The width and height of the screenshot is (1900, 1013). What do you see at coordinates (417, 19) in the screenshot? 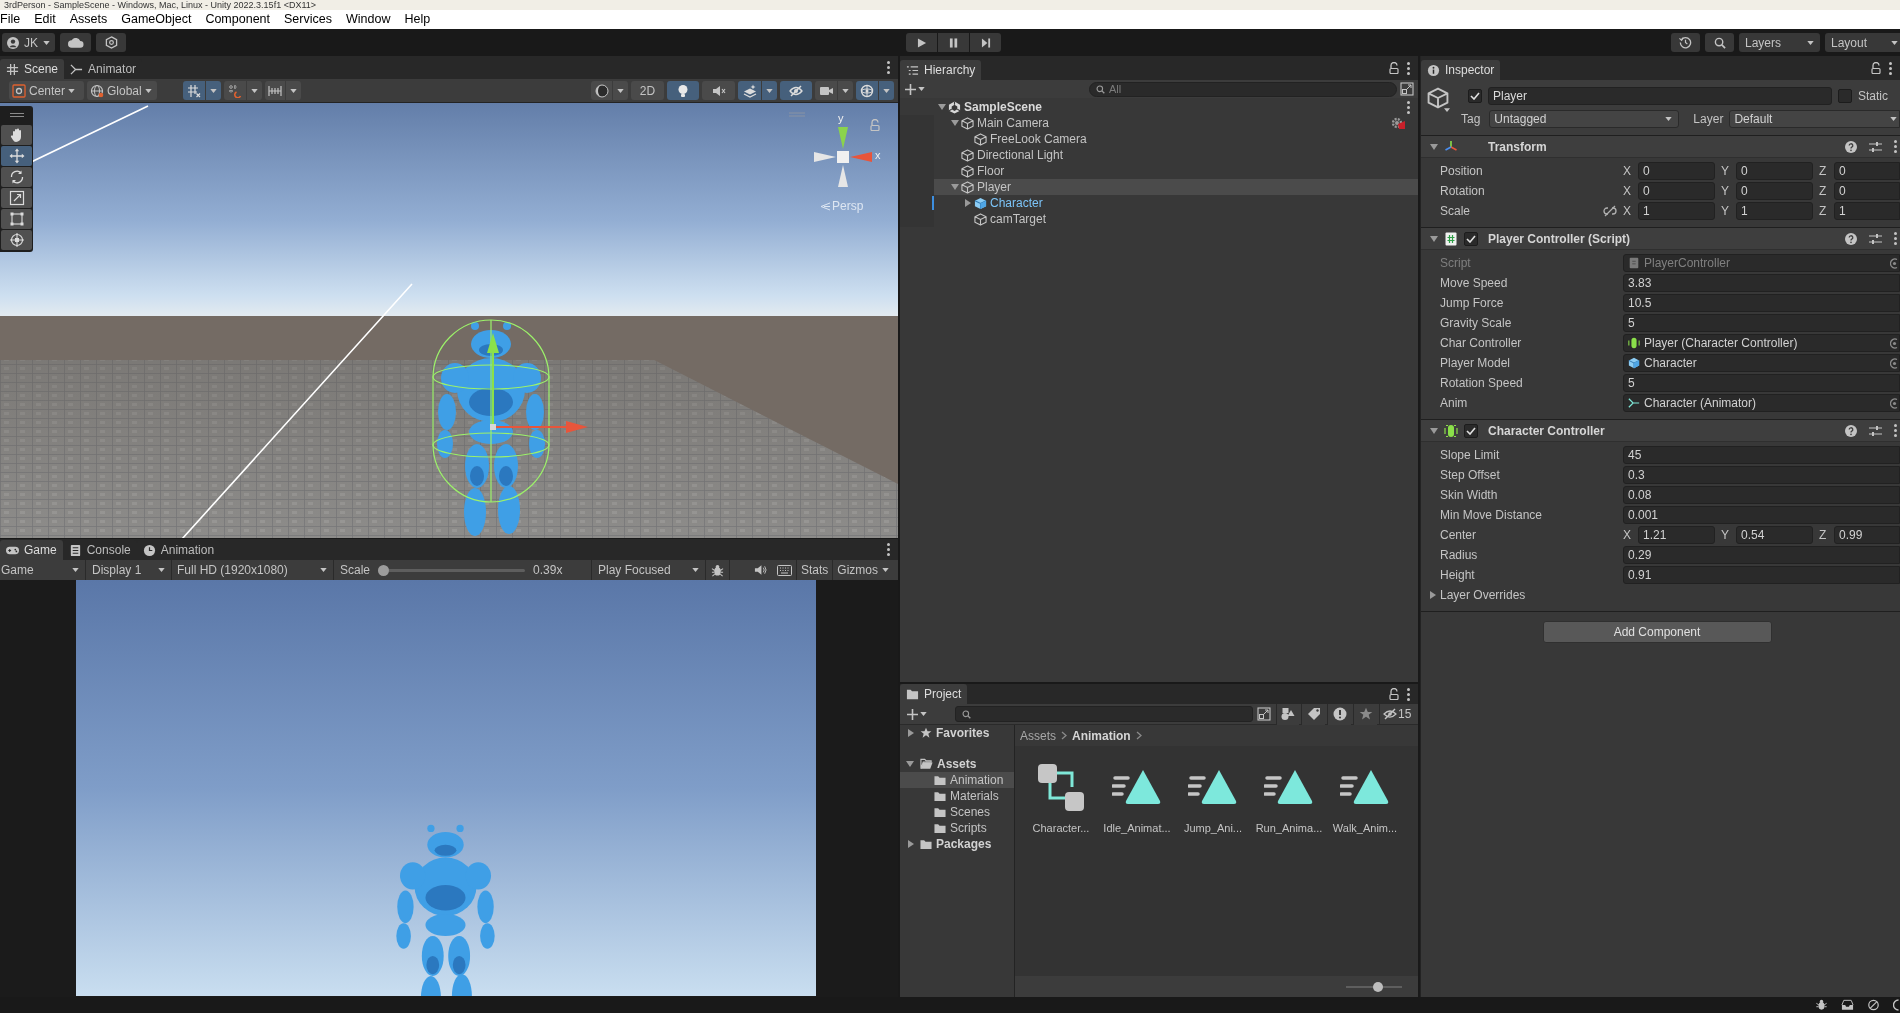
I see `menu-item: Help` at bounding box center [417, 19].